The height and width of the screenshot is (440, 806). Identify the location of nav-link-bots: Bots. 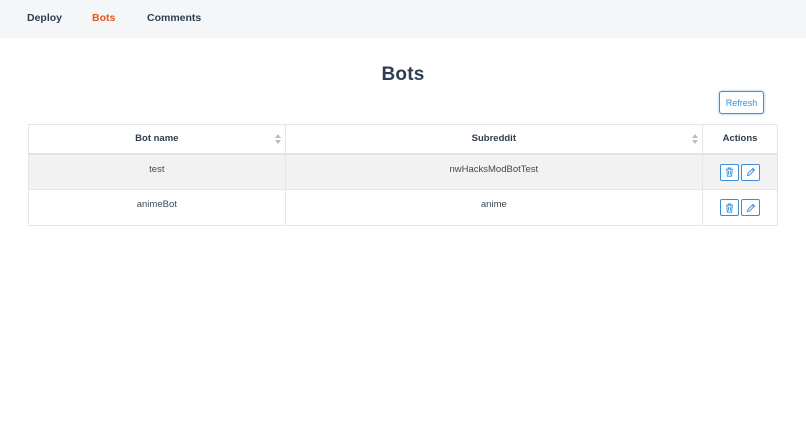
(103, 18).